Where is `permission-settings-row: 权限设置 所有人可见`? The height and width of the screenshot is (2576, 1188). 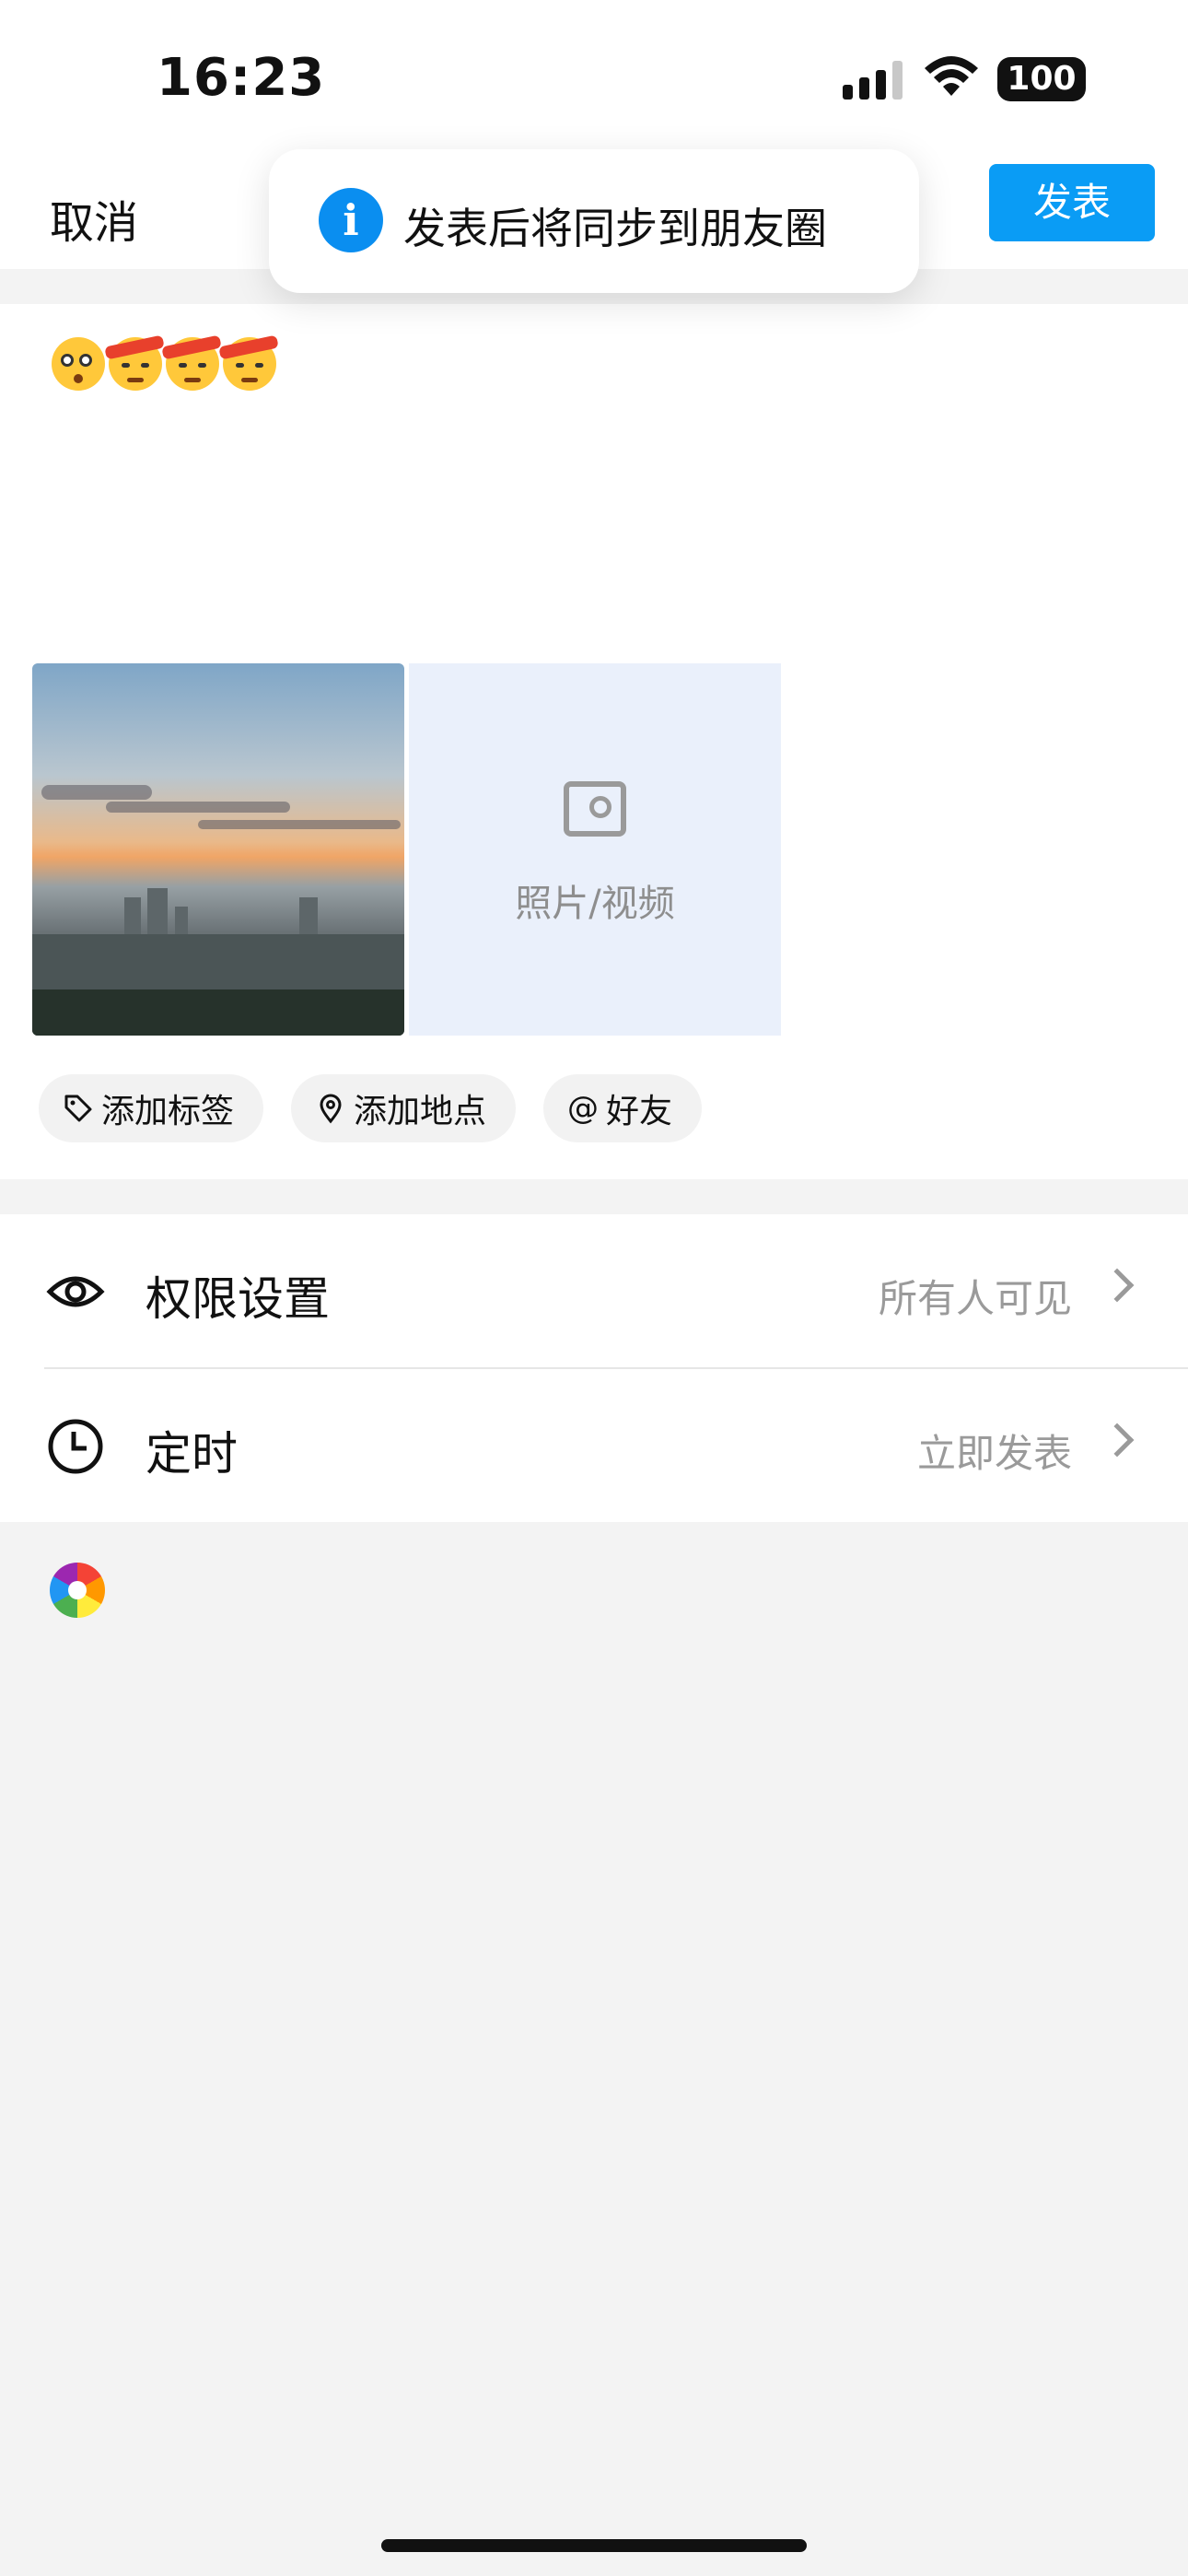
permission-settings-row: 权限设置 所有人可见 is located at coordinates (594, 1291).